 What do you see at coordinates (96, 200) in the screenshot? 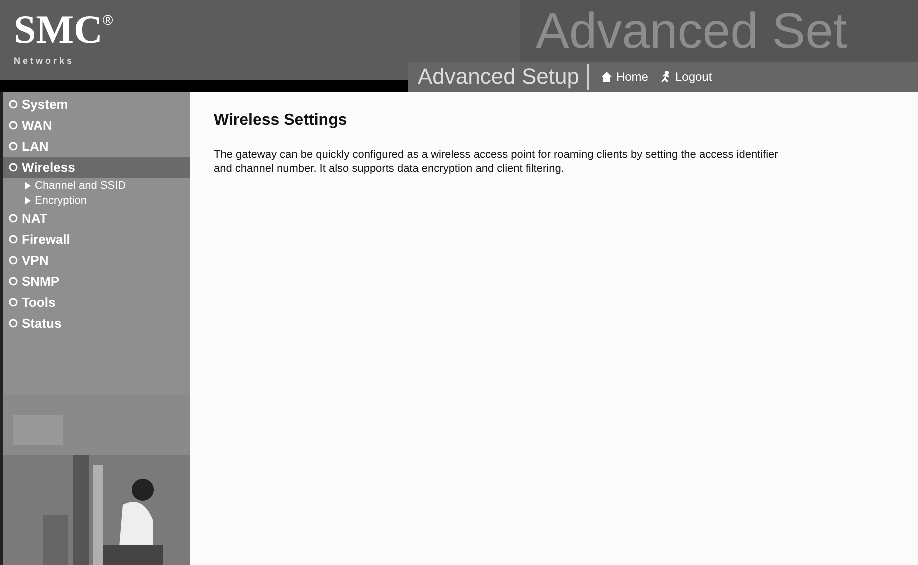
I see `sidebar-subitem: Encryption` at bounding box center [96, 200].